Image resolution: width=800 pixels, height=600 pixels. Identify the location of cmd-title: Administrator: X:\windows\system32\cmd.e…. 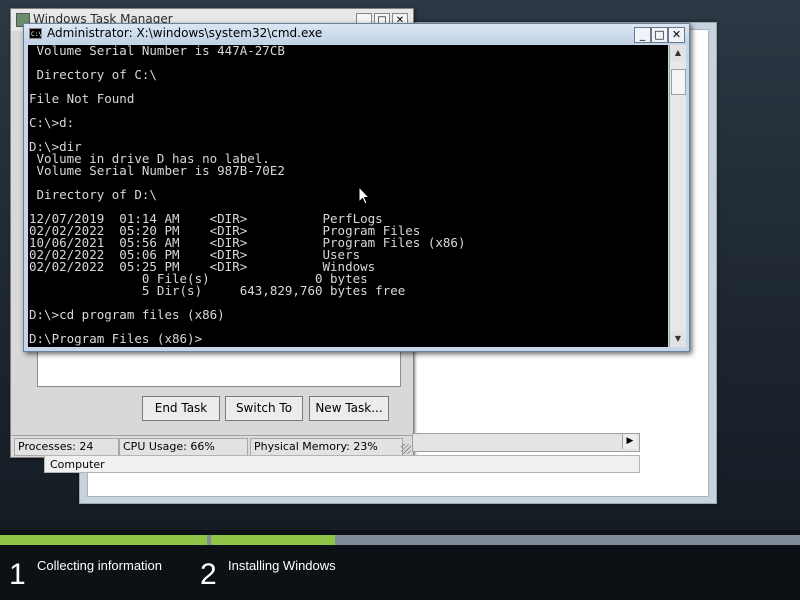
(185, 33).